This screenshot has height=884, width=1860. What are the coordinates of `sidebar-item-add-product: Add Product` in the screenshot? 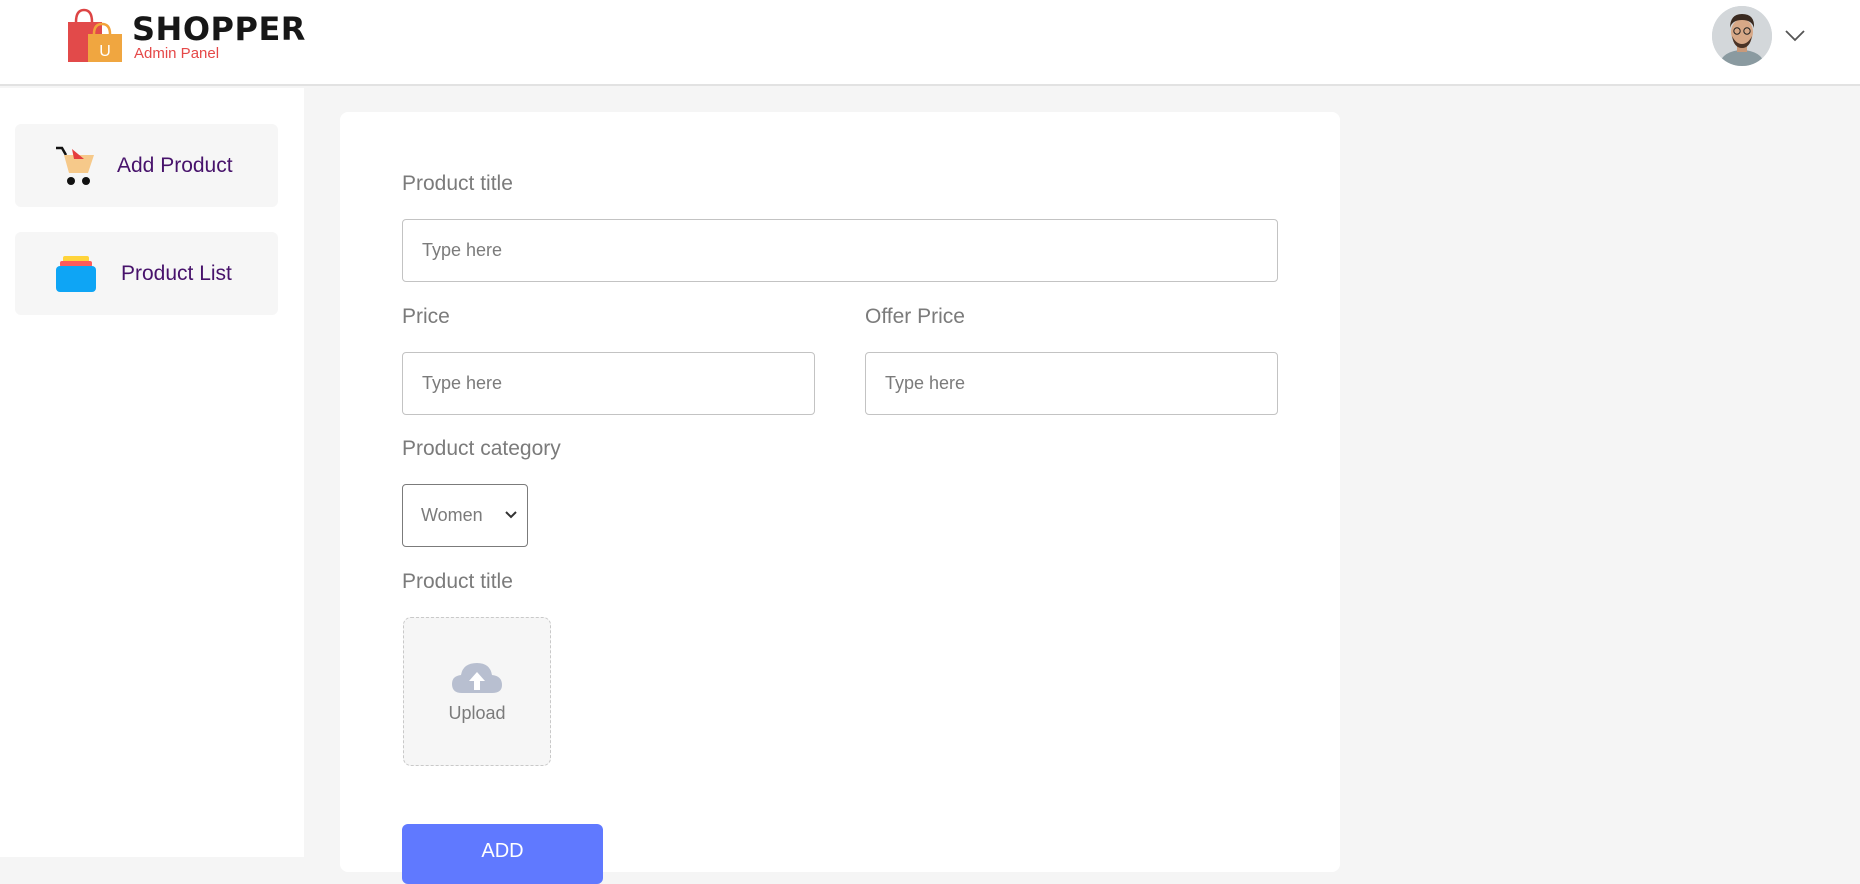 It's located at (146, 165).